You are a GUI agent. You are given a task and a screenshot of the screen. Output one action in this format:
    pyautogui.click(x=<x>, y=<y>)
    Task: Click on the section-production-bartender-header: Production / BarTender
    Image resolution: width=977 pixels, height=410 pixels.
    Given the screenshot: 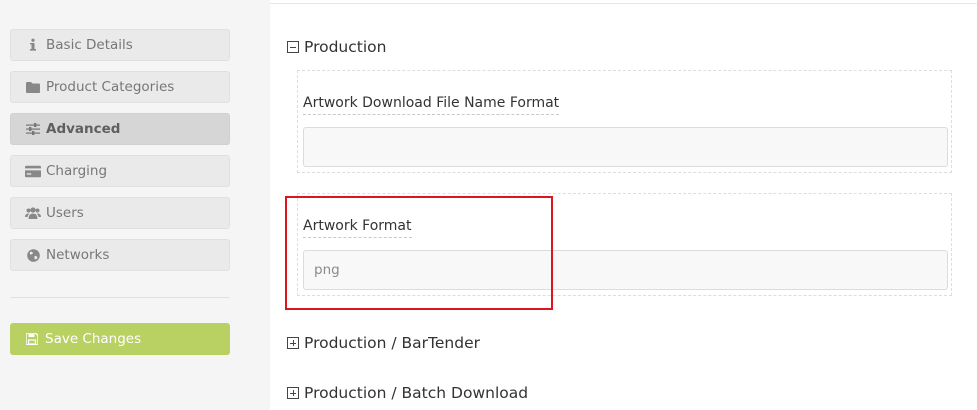 What is the action you would take?
    pyautogui.click(x=383, y=343)
    